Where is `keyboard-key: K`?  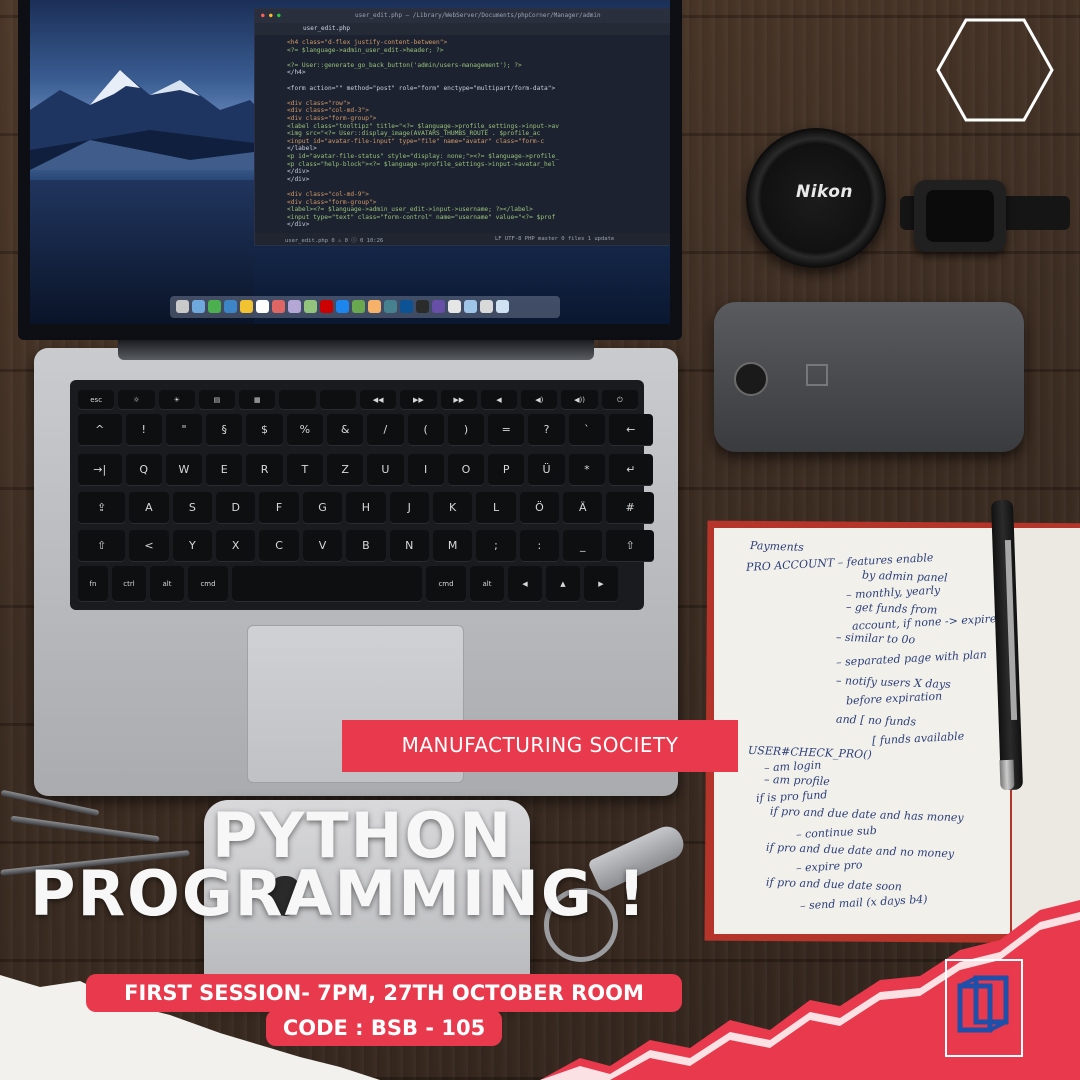
keyboard-key: K is located at coordinates (452, 508).